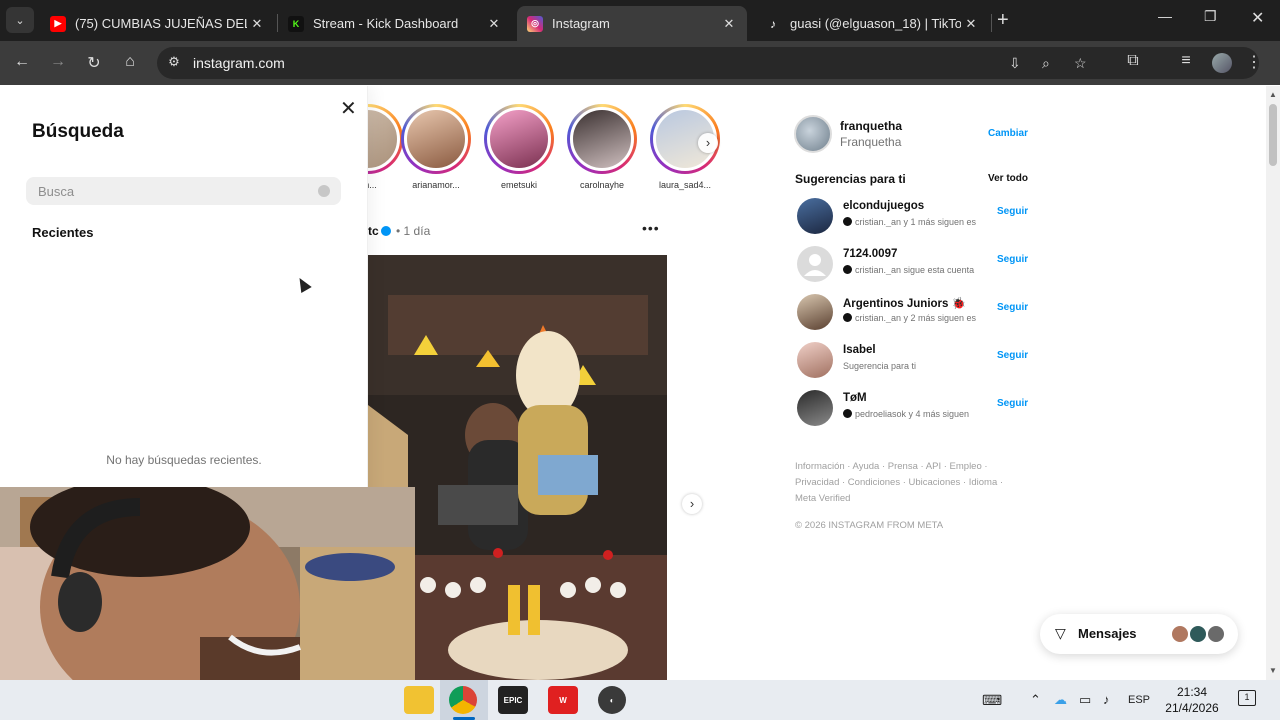  Describe the element at coordinates (1273, 94) in the screenshot. I see `scroll-up-icon: ▲` at that location.